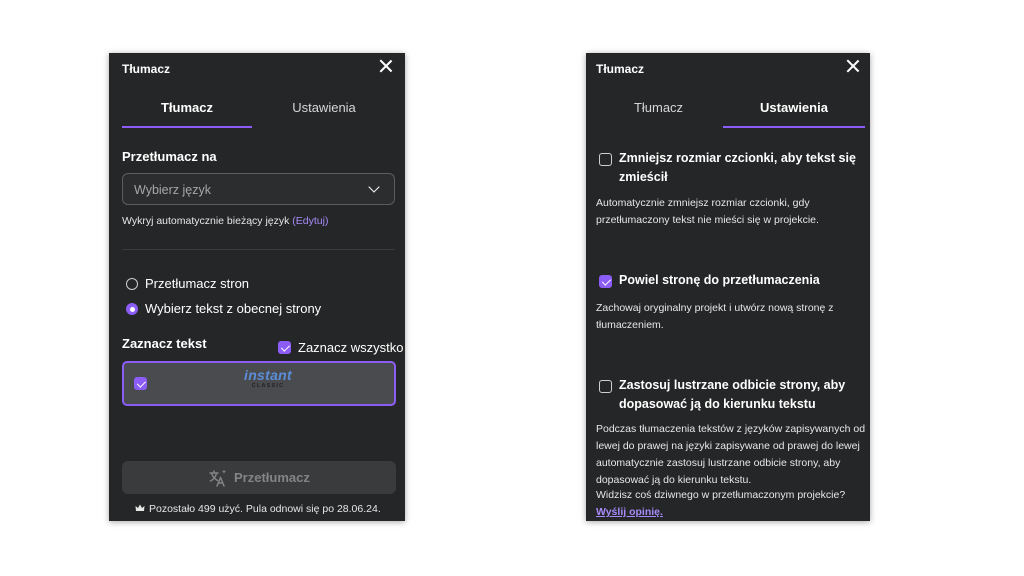  Describe the element at coordinates (310, 221) in the screenshot. I see `edit-link: (Edytuj)` at that location.